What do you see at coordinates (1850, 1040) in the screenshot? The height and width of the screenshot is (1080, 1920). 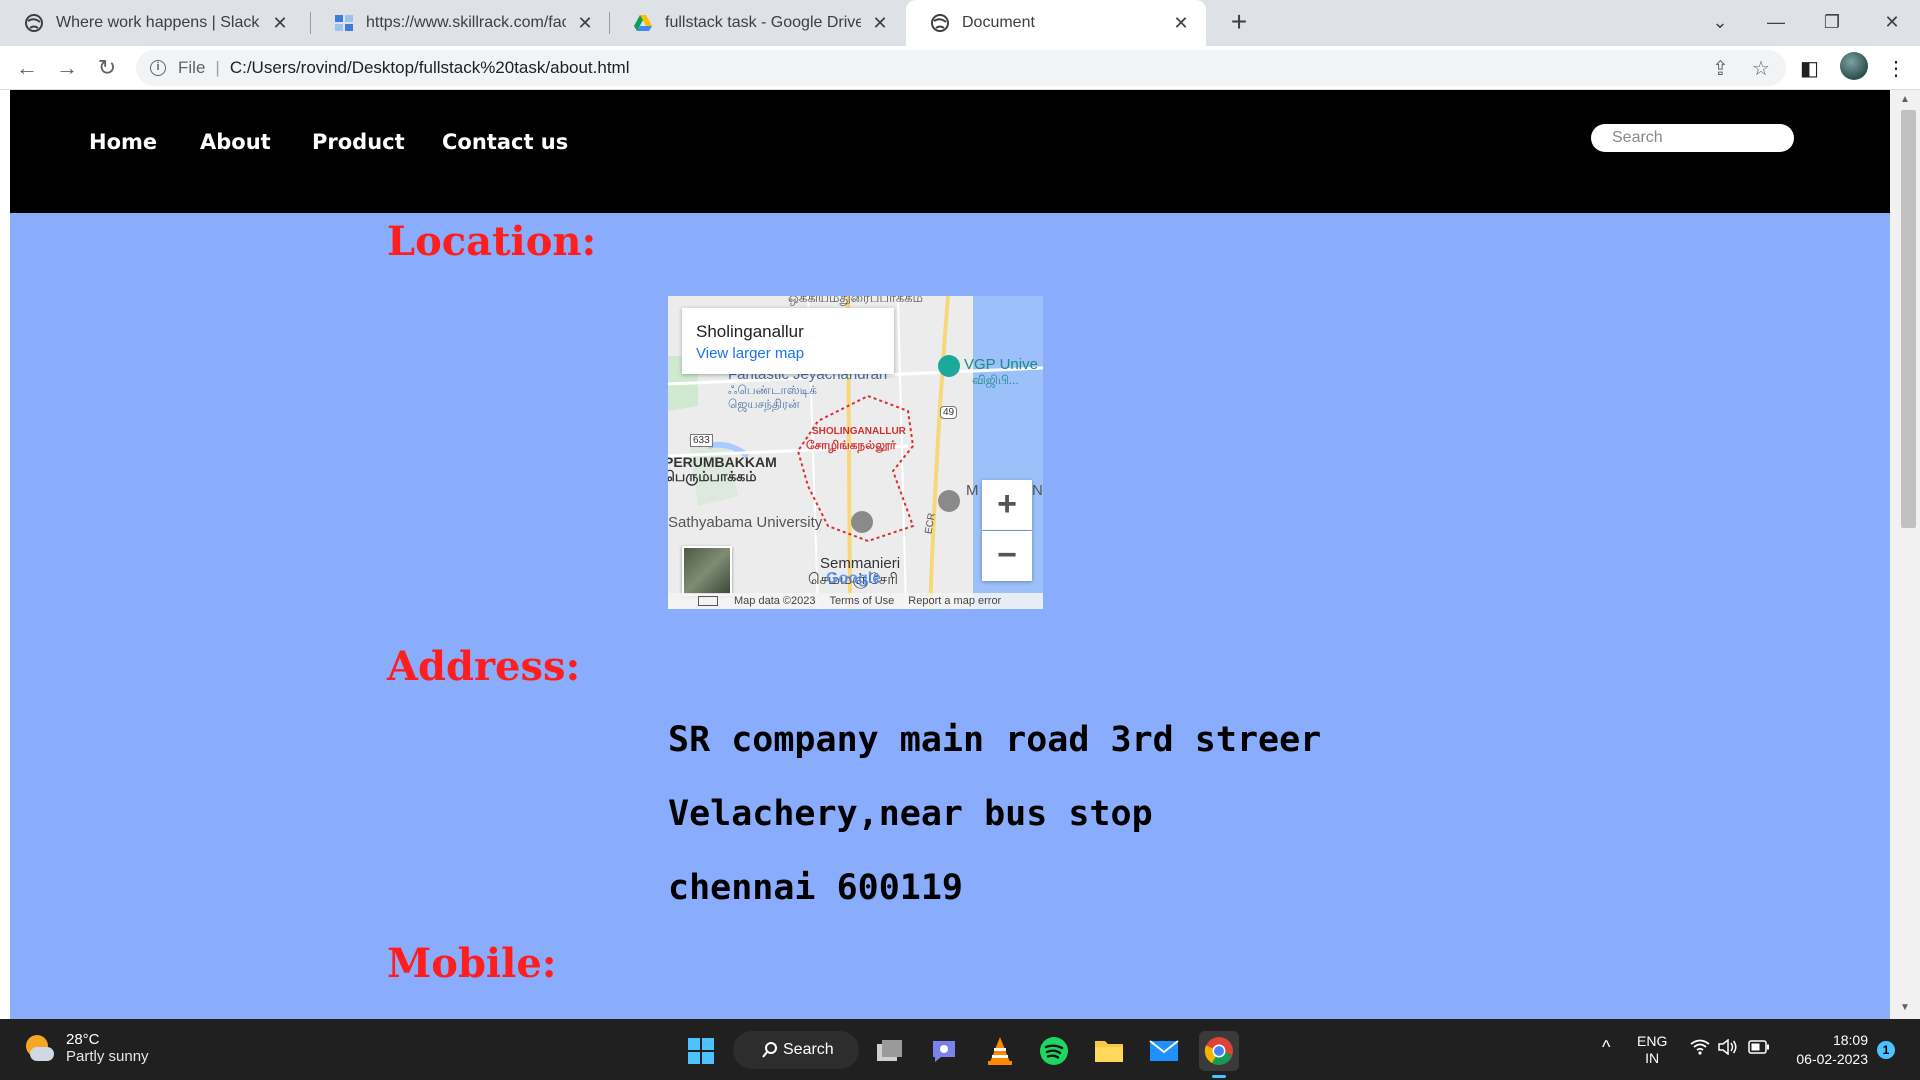 I see `clock-time: 18:09` at bounding box center [1850, 1040].